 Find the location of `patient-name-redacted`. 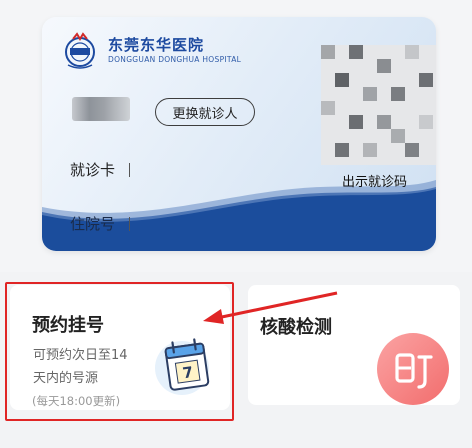

patient-name-redacted is located at coordinates (101, 109).